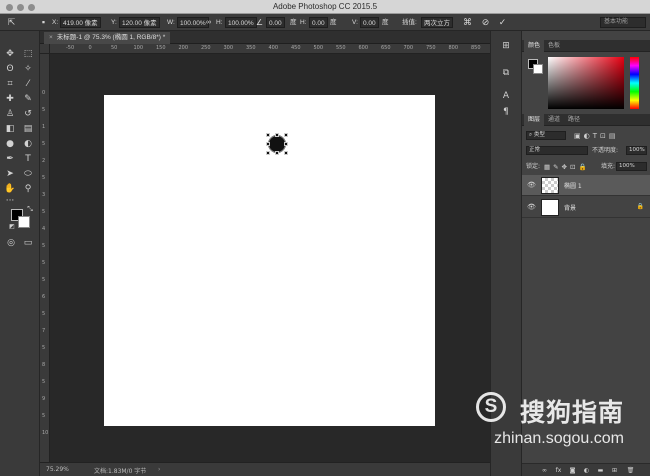 This screenshot has height=476, width=650. I want to click on history-panel-icon: ⊞, so click(506, 46).